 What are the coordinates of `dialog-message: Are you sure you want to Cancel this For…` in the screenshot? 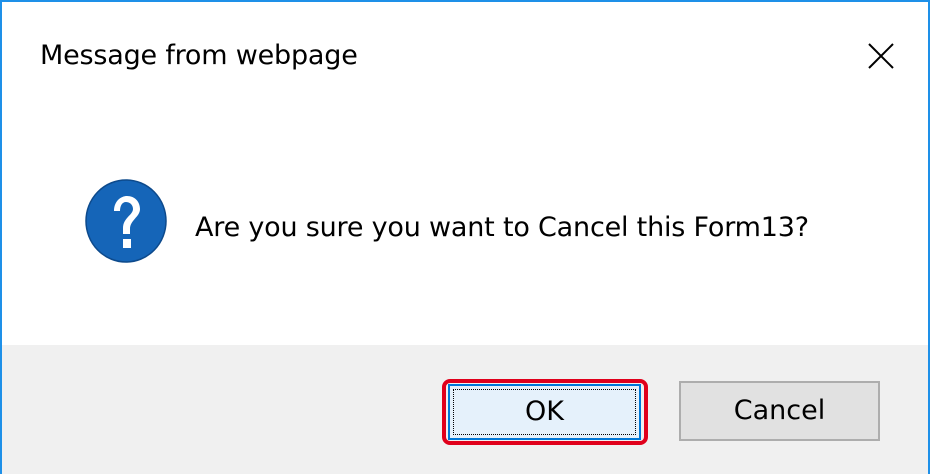 It's located at (502, 227).